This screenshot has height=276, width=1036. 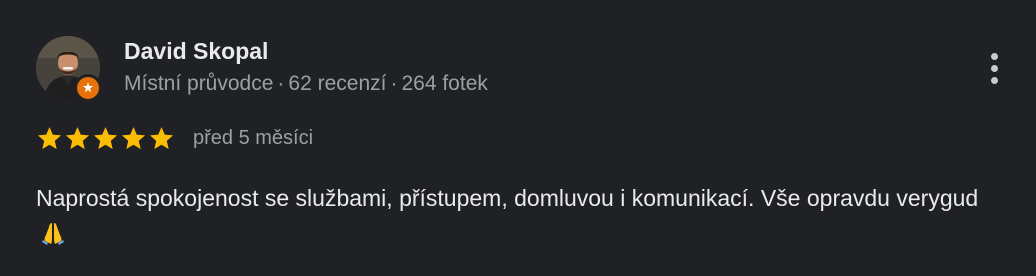 What do you see at coordinates (199, 83) in the screenshot?
I see `author-role: Místní průvodce` at bounding box center [199, 83].